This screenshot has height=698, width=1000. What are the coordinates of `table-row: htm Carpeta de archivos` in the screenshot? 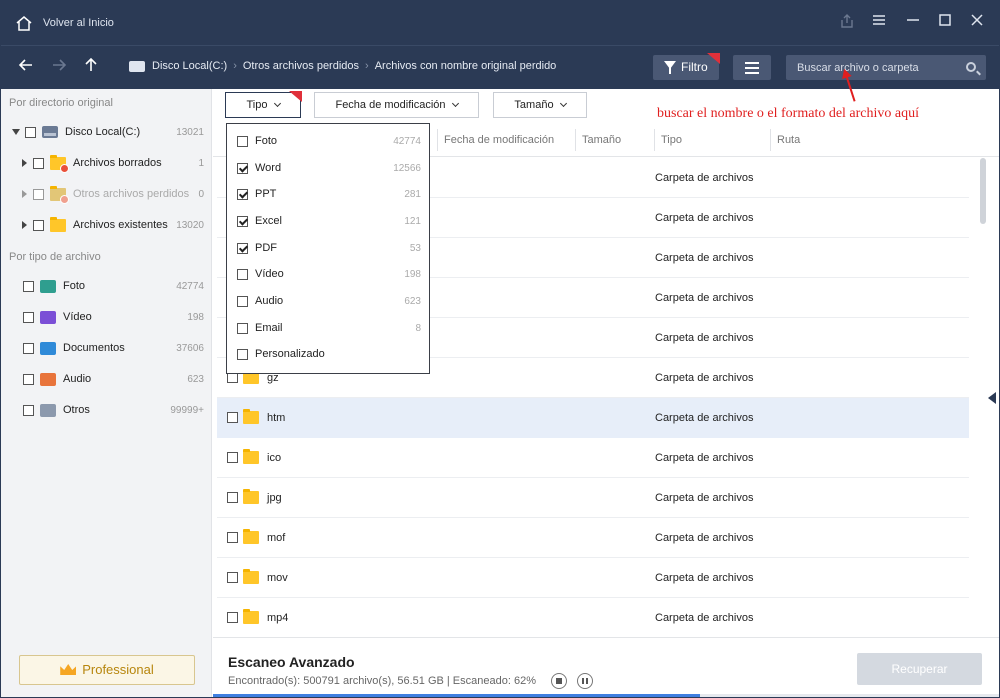 It's located at (593, 418).